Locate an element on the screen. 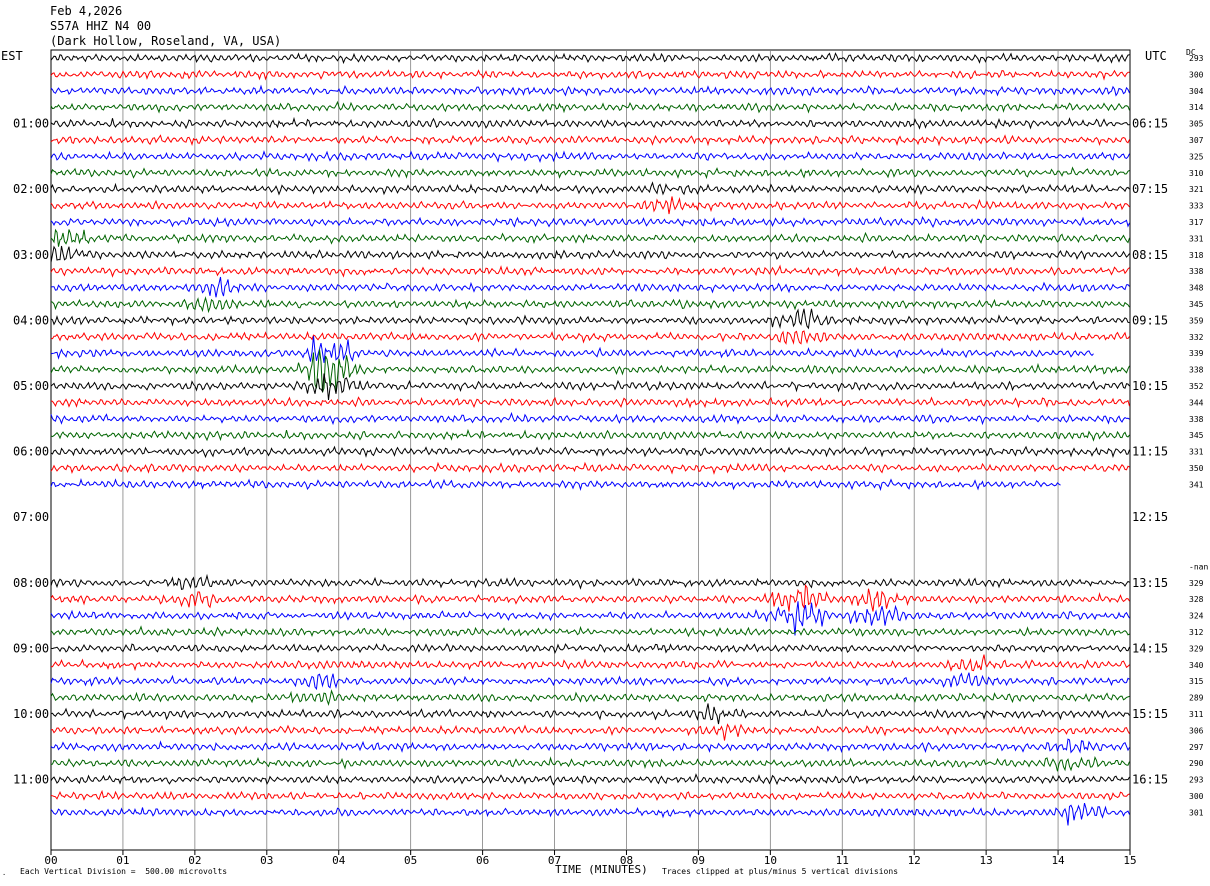  utc-hour-label: 09:15 is located at coordinates (1150, 320).